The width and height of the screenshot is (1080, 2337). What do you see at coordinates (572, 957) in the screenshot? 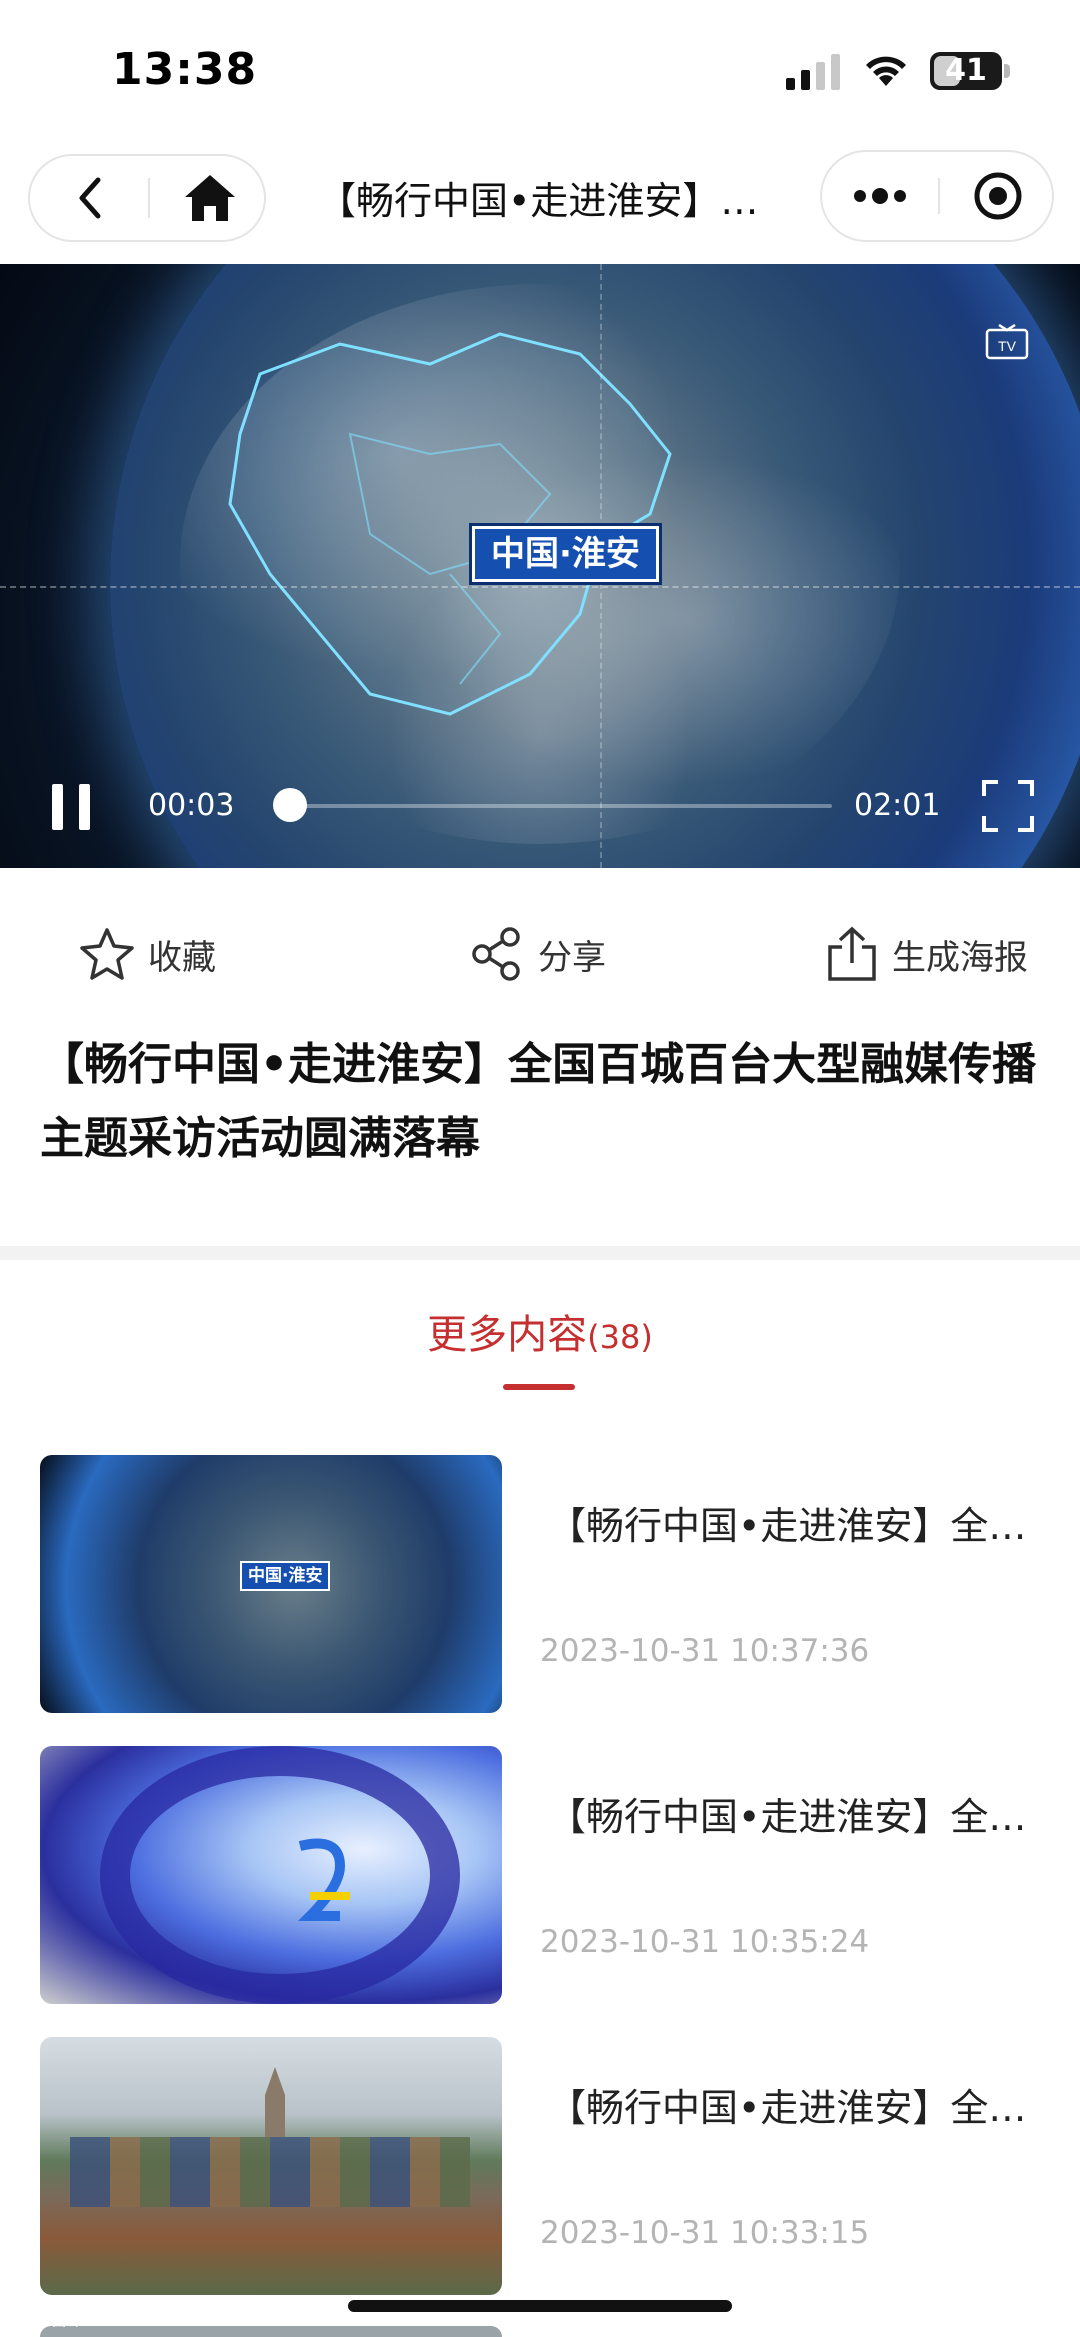
I see `share-label: 分享` at bounding box center [572, 957].